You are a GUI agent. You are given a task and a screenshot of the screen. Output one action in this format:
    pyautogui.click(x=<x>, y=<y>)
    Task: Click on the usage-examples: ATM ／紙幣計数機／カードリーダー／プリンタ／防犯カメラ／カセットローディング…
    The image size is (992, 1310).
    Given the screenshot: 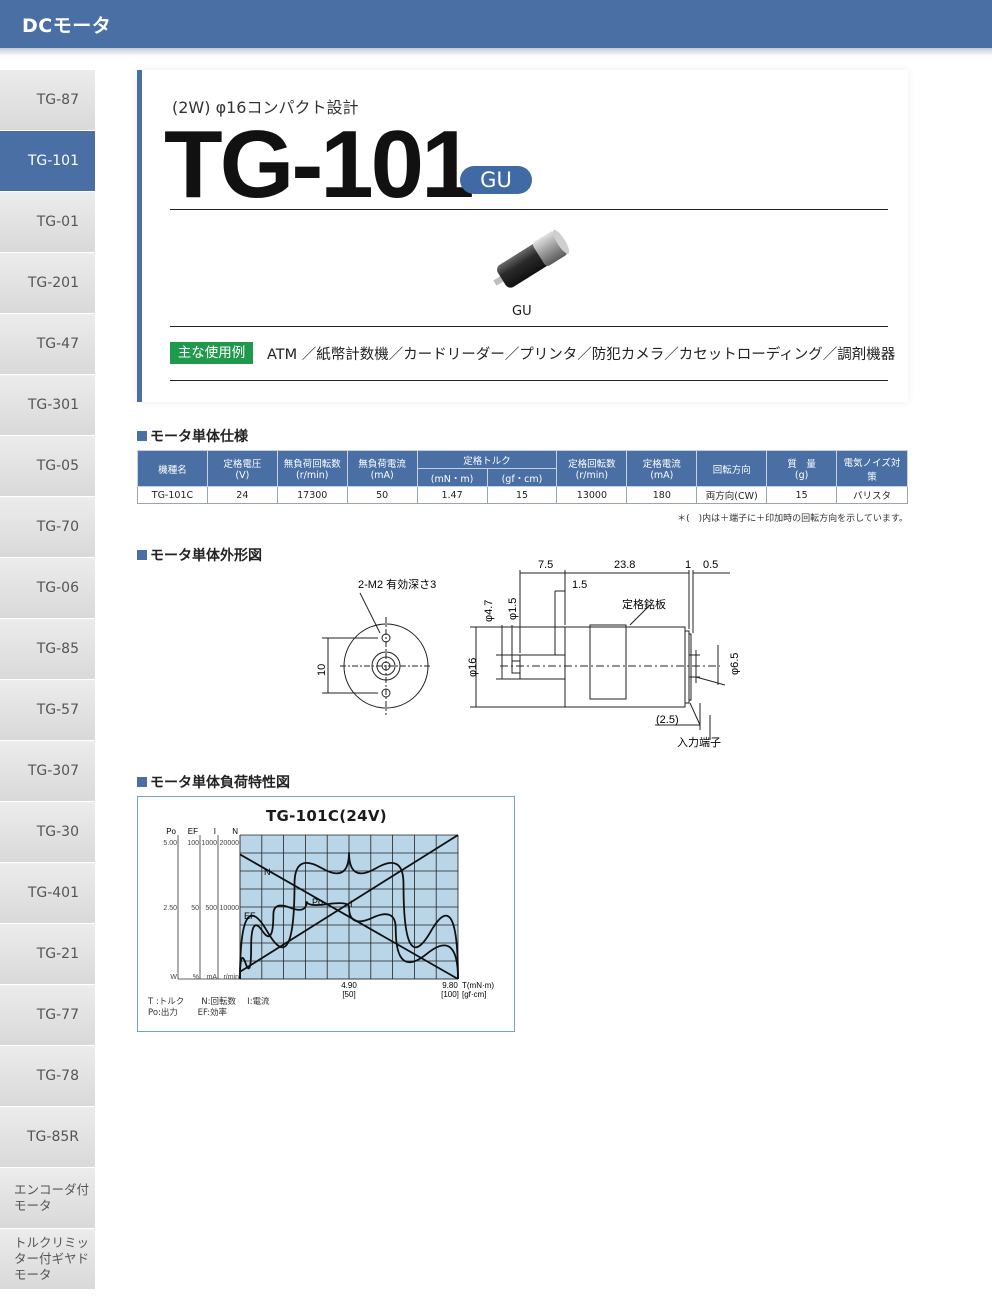 What is the action you would take?
    pyautogui.click(x=581, y=355)
    